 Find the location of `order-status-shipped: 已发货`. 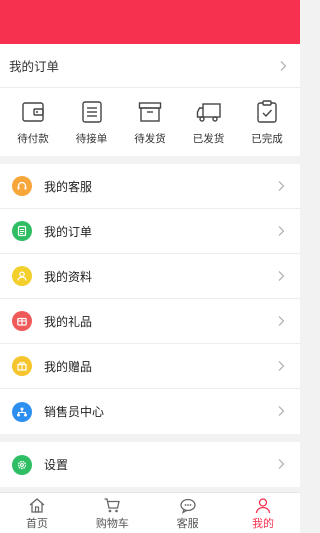

order-status-shipped: 已发货 is located at coordinates (209, 122).